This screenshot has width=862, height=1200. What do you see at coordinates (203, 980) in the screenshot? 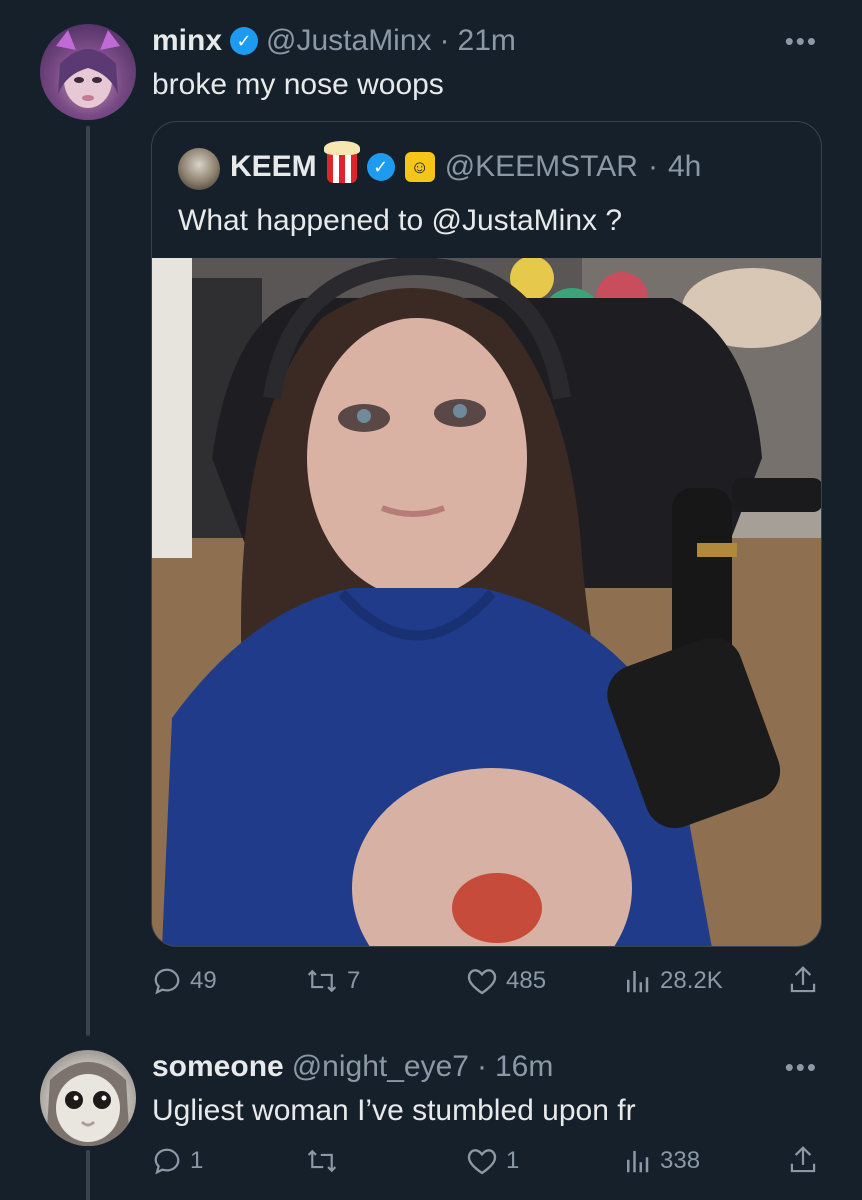
I see `reply-count: 49` at bounding box center [203, 980].